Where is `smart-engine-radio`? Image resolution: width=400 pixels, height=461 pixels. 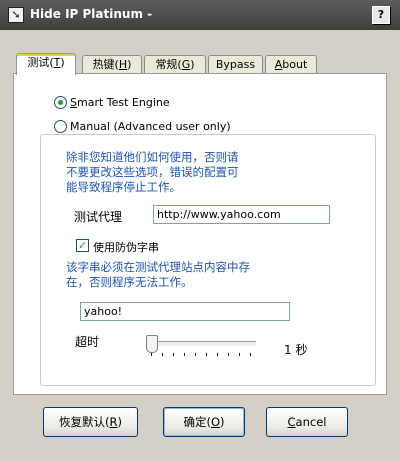
smart-engine-radio is located at coordinates (60, 102).